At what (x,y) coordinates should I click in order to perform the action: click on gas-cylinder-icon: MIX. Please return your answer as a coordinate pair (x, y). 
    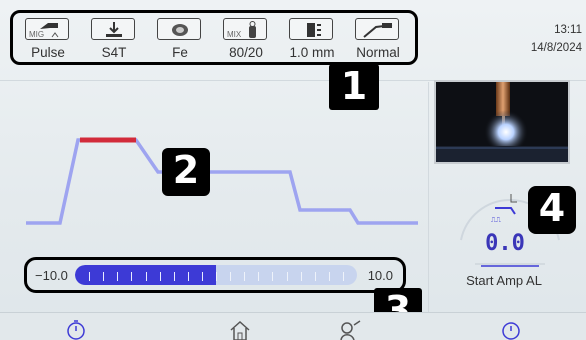
    Looking at the image, I should click on (245, 29).